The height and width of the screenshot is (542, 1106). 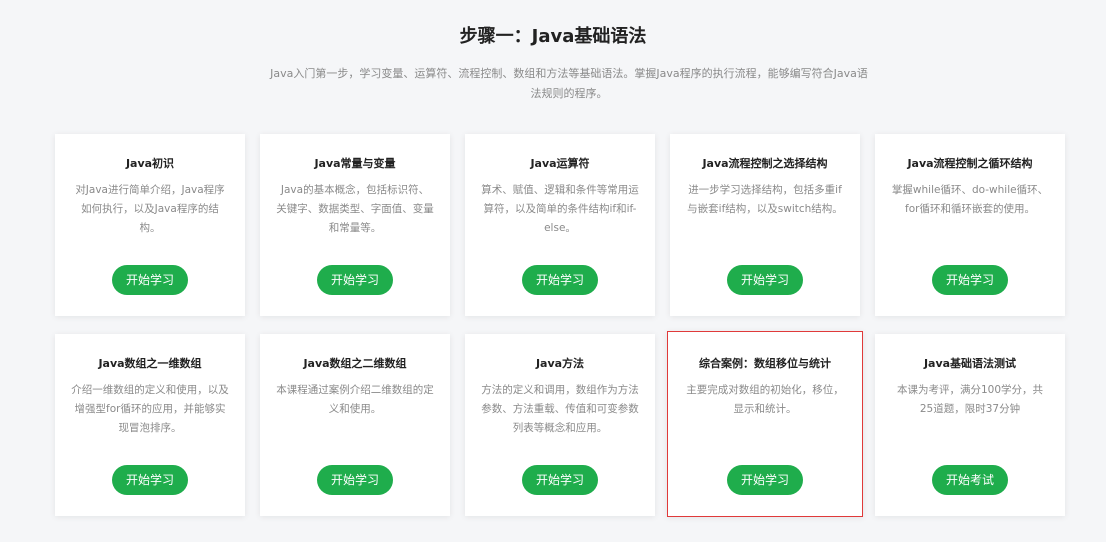 What do you see at coordinates (765, 163) in the screenshot?
I see `card-title: Java流程控制之选择结构` at bounding box center [765, 163].